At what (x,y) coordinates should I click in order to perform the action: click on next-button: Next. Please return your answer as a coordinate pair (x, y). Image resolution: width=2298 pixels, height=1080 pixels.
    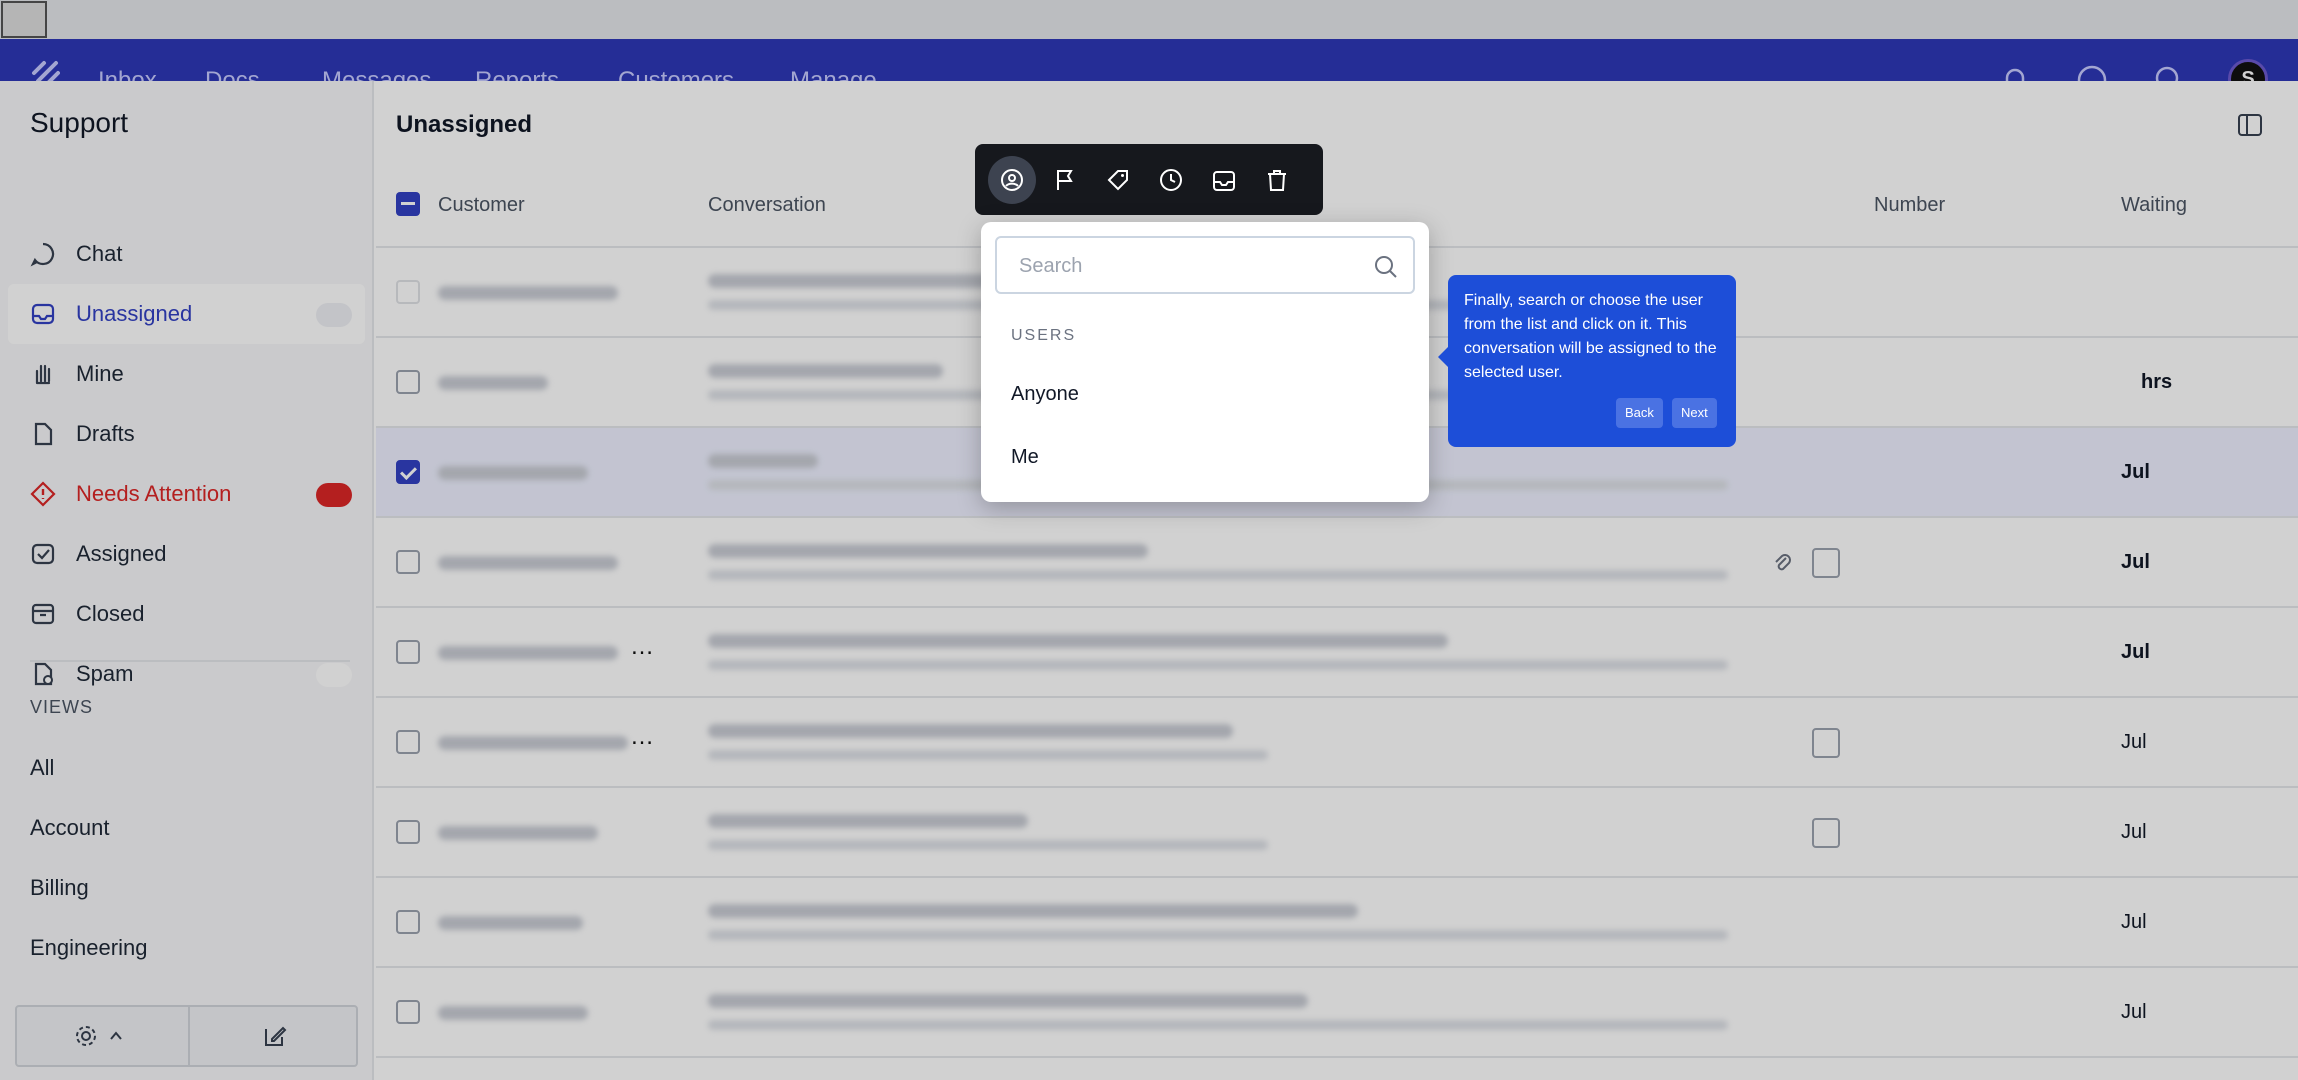
    Looking at the image, I should click on (1694, 413).